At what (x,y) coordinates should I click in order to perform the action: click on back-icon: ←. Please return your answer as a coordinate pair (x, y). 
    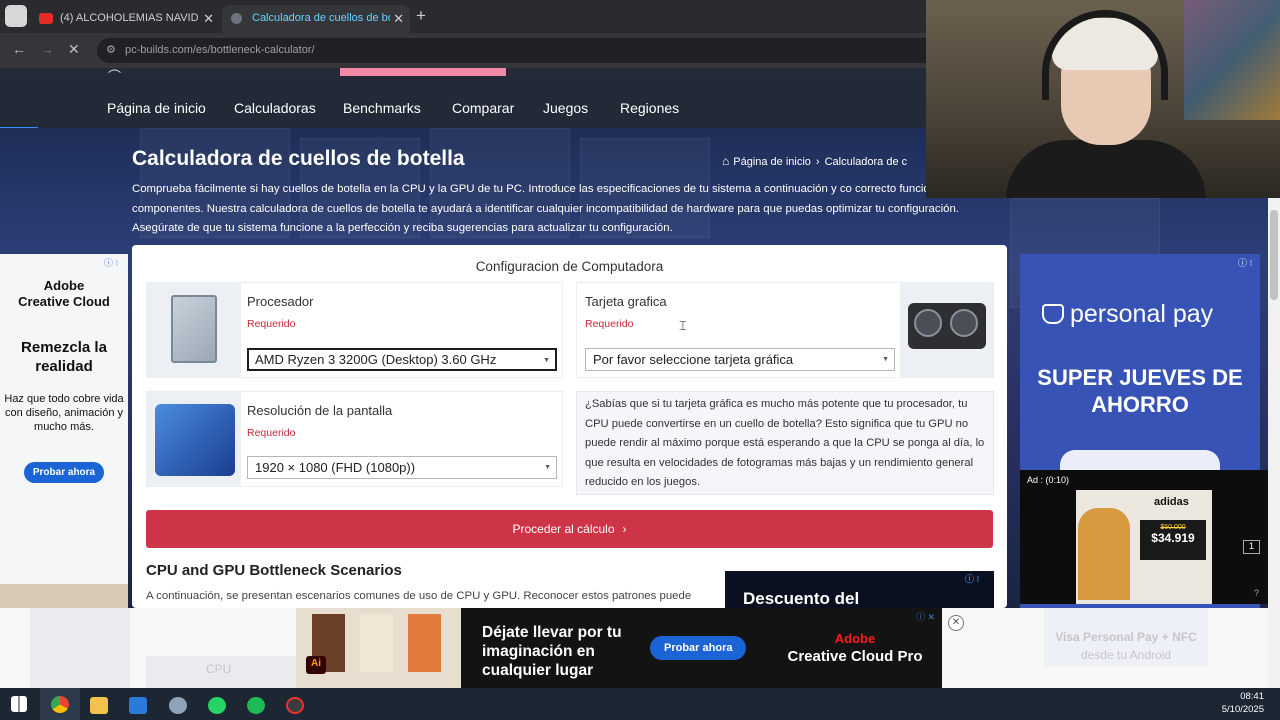
    Looking at the image, I should click on (19, 49).